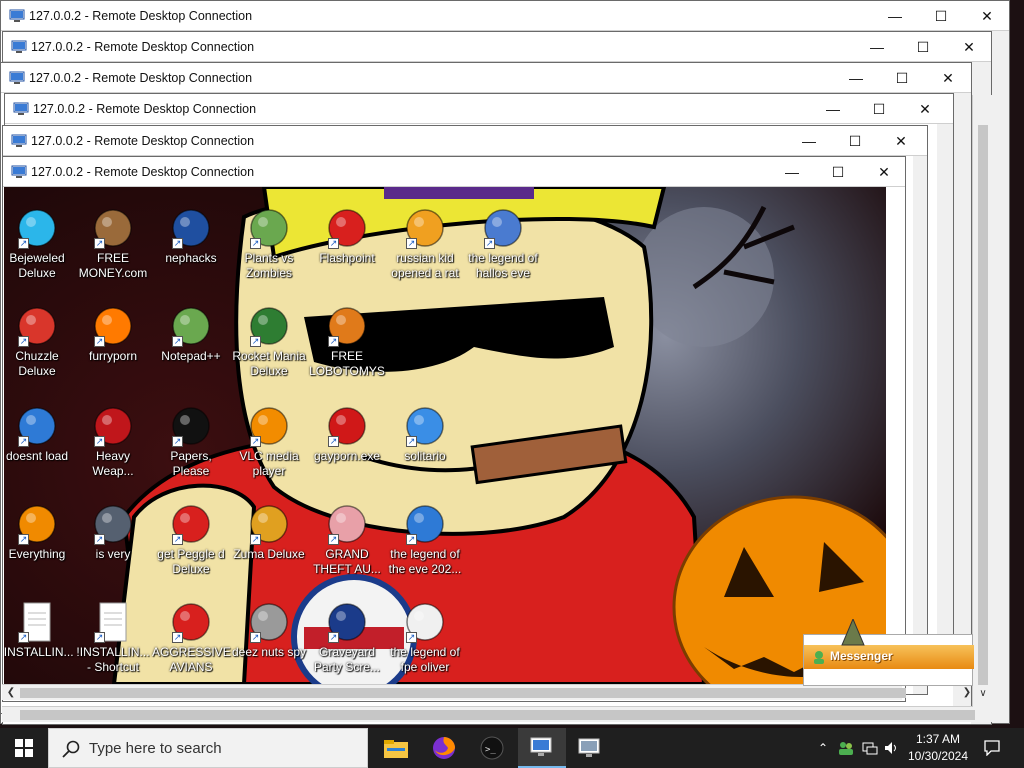  What do you see at coordinates (113, 244) in the screenshot?
I see `desktop-icon: ↗ FREE MONEY.com` at bounding box center [113, 244].